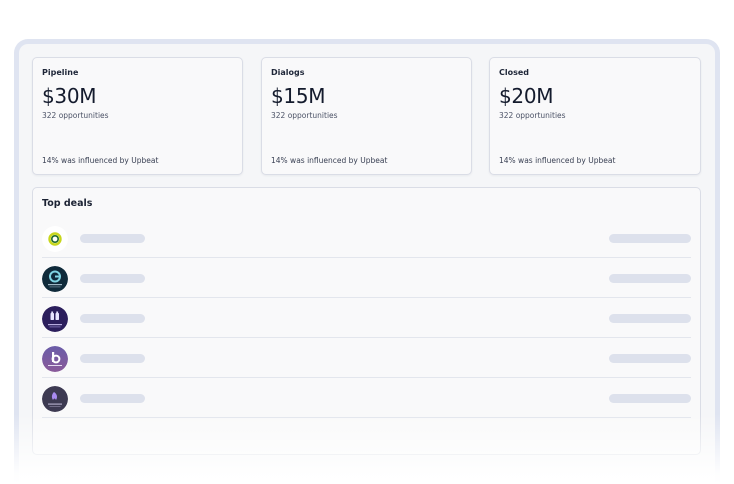 This screenshot has width=734, height=484. I want to click on metric-value: $20M, so click(526, 96).